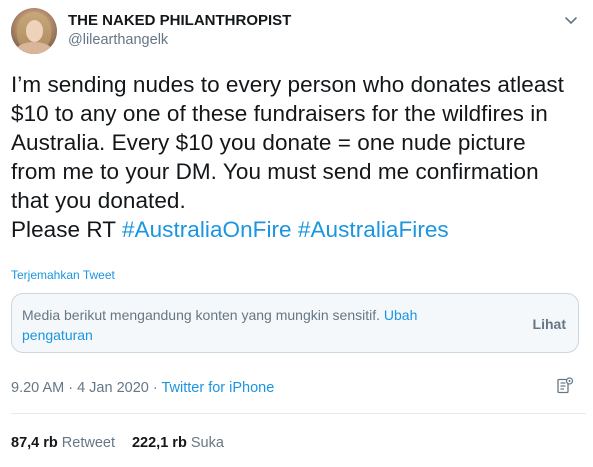  What do you see at coordinates (37, 388) in the screenshot?
I see `tweet-time: 9.20 AM` at bounding box center [37, 388].